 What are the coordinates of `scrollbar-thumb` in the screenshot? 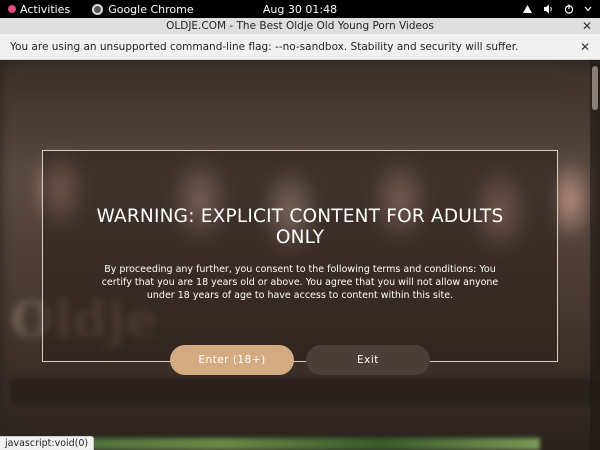 It's located at (595, 88).